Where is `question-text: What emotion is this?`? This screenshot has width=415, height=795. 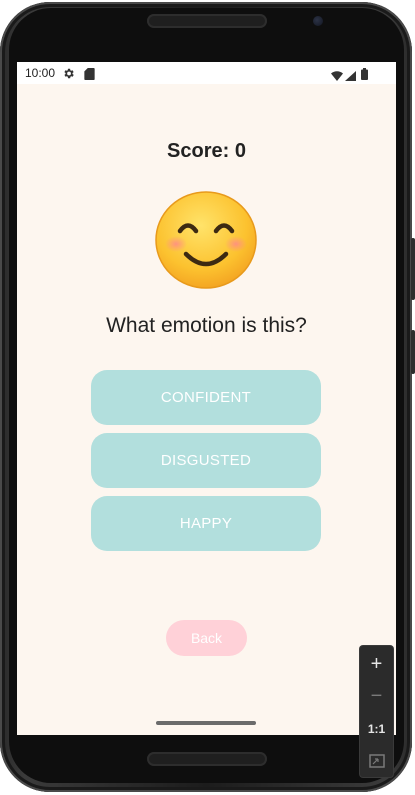 question-text: What emotion is this? is located at coordinates (206, 325).